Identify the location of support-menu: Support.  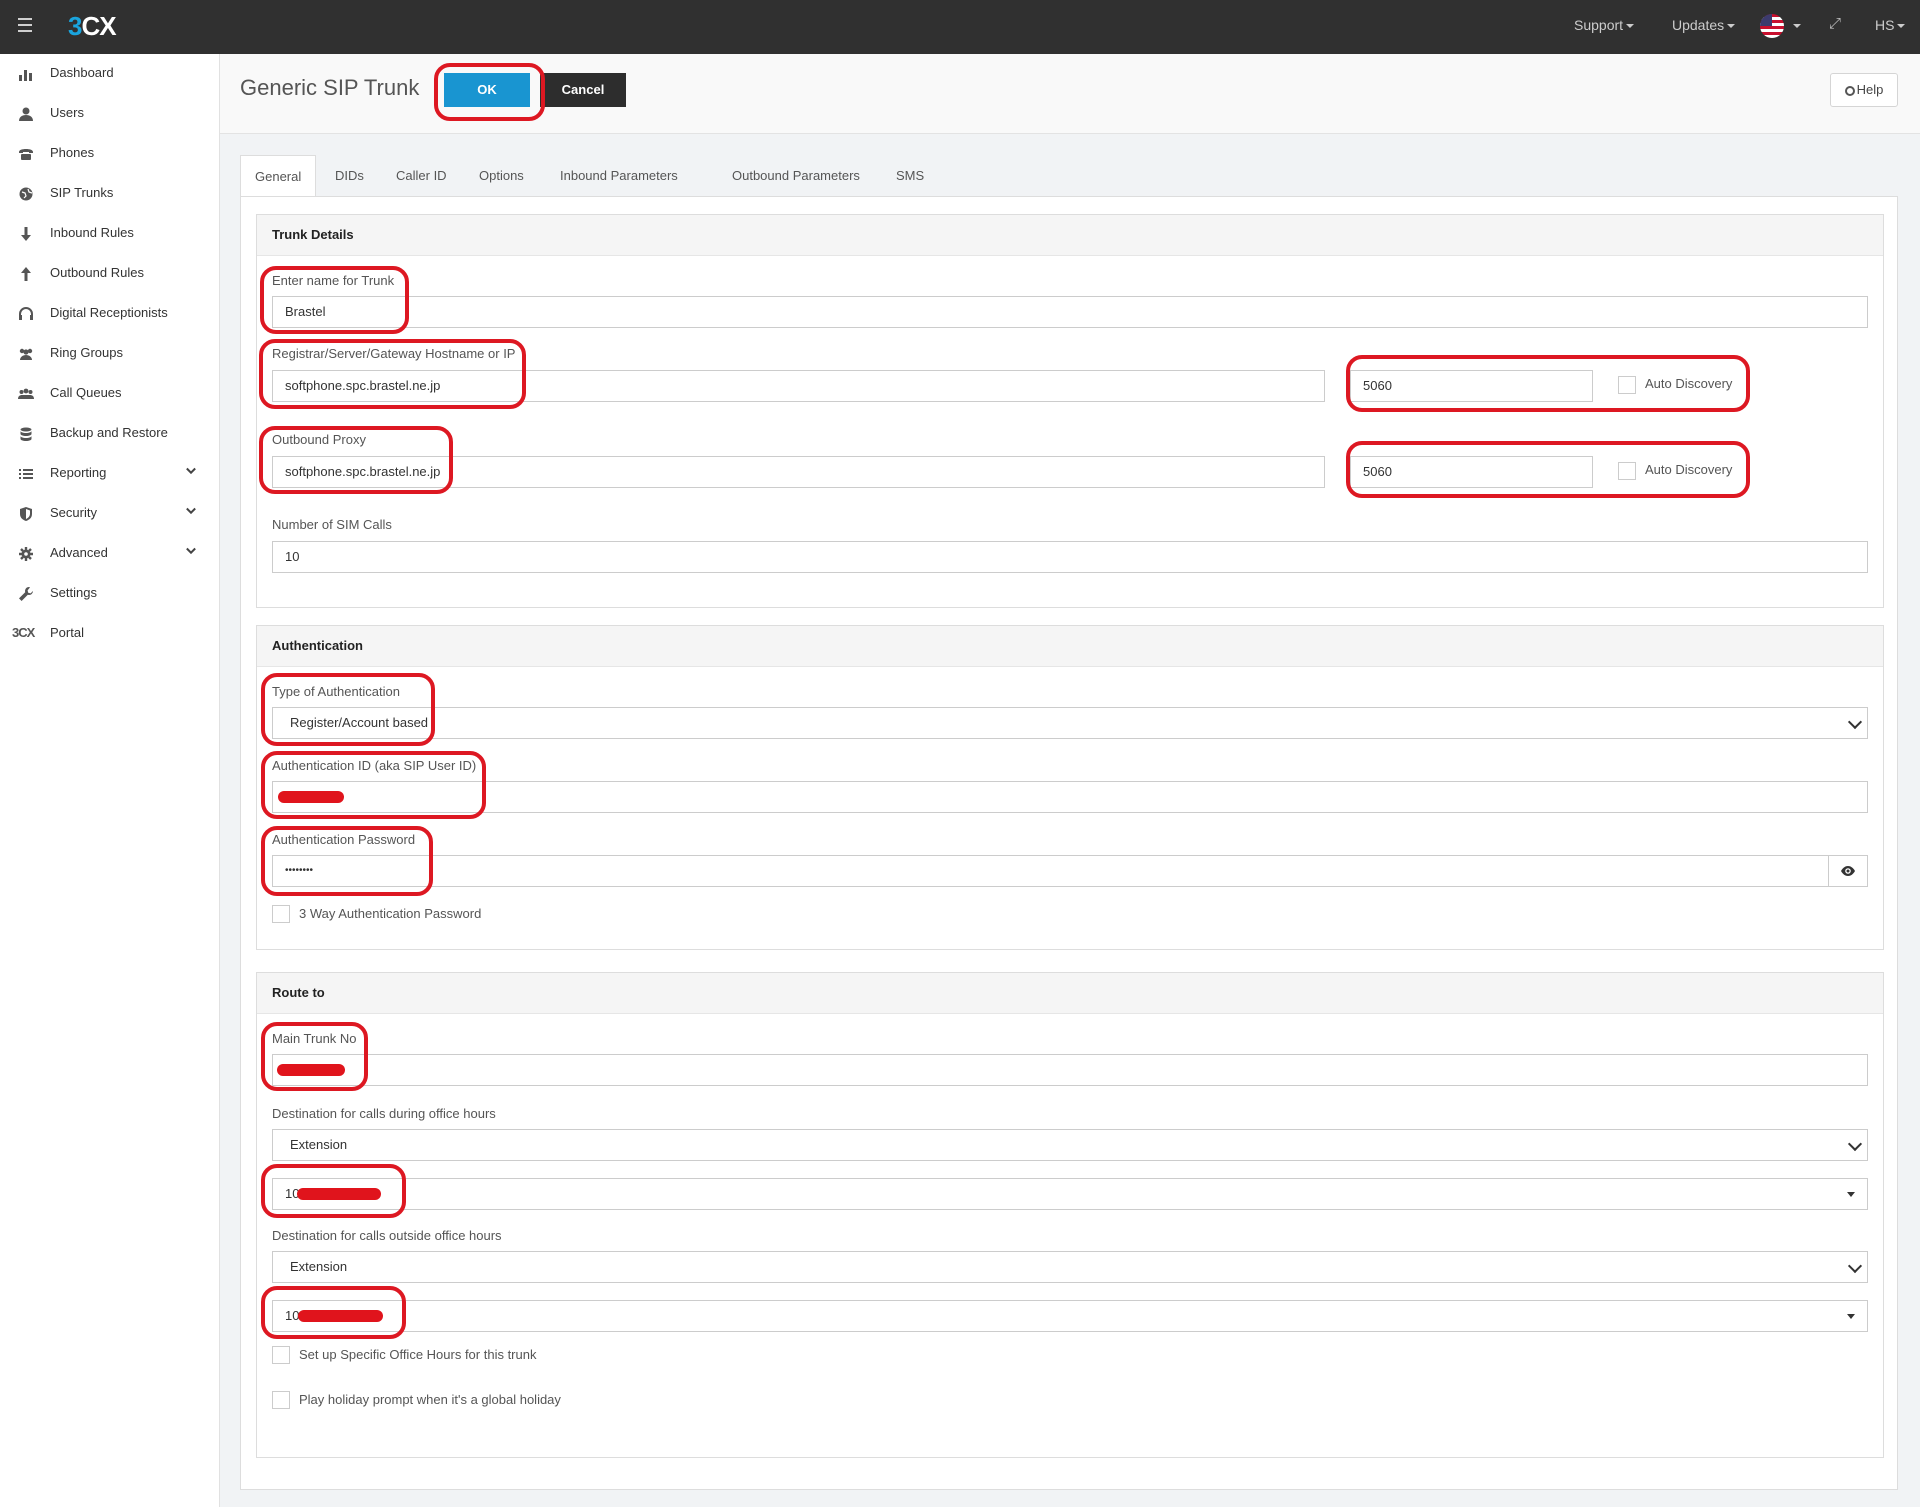
(1604, 25).